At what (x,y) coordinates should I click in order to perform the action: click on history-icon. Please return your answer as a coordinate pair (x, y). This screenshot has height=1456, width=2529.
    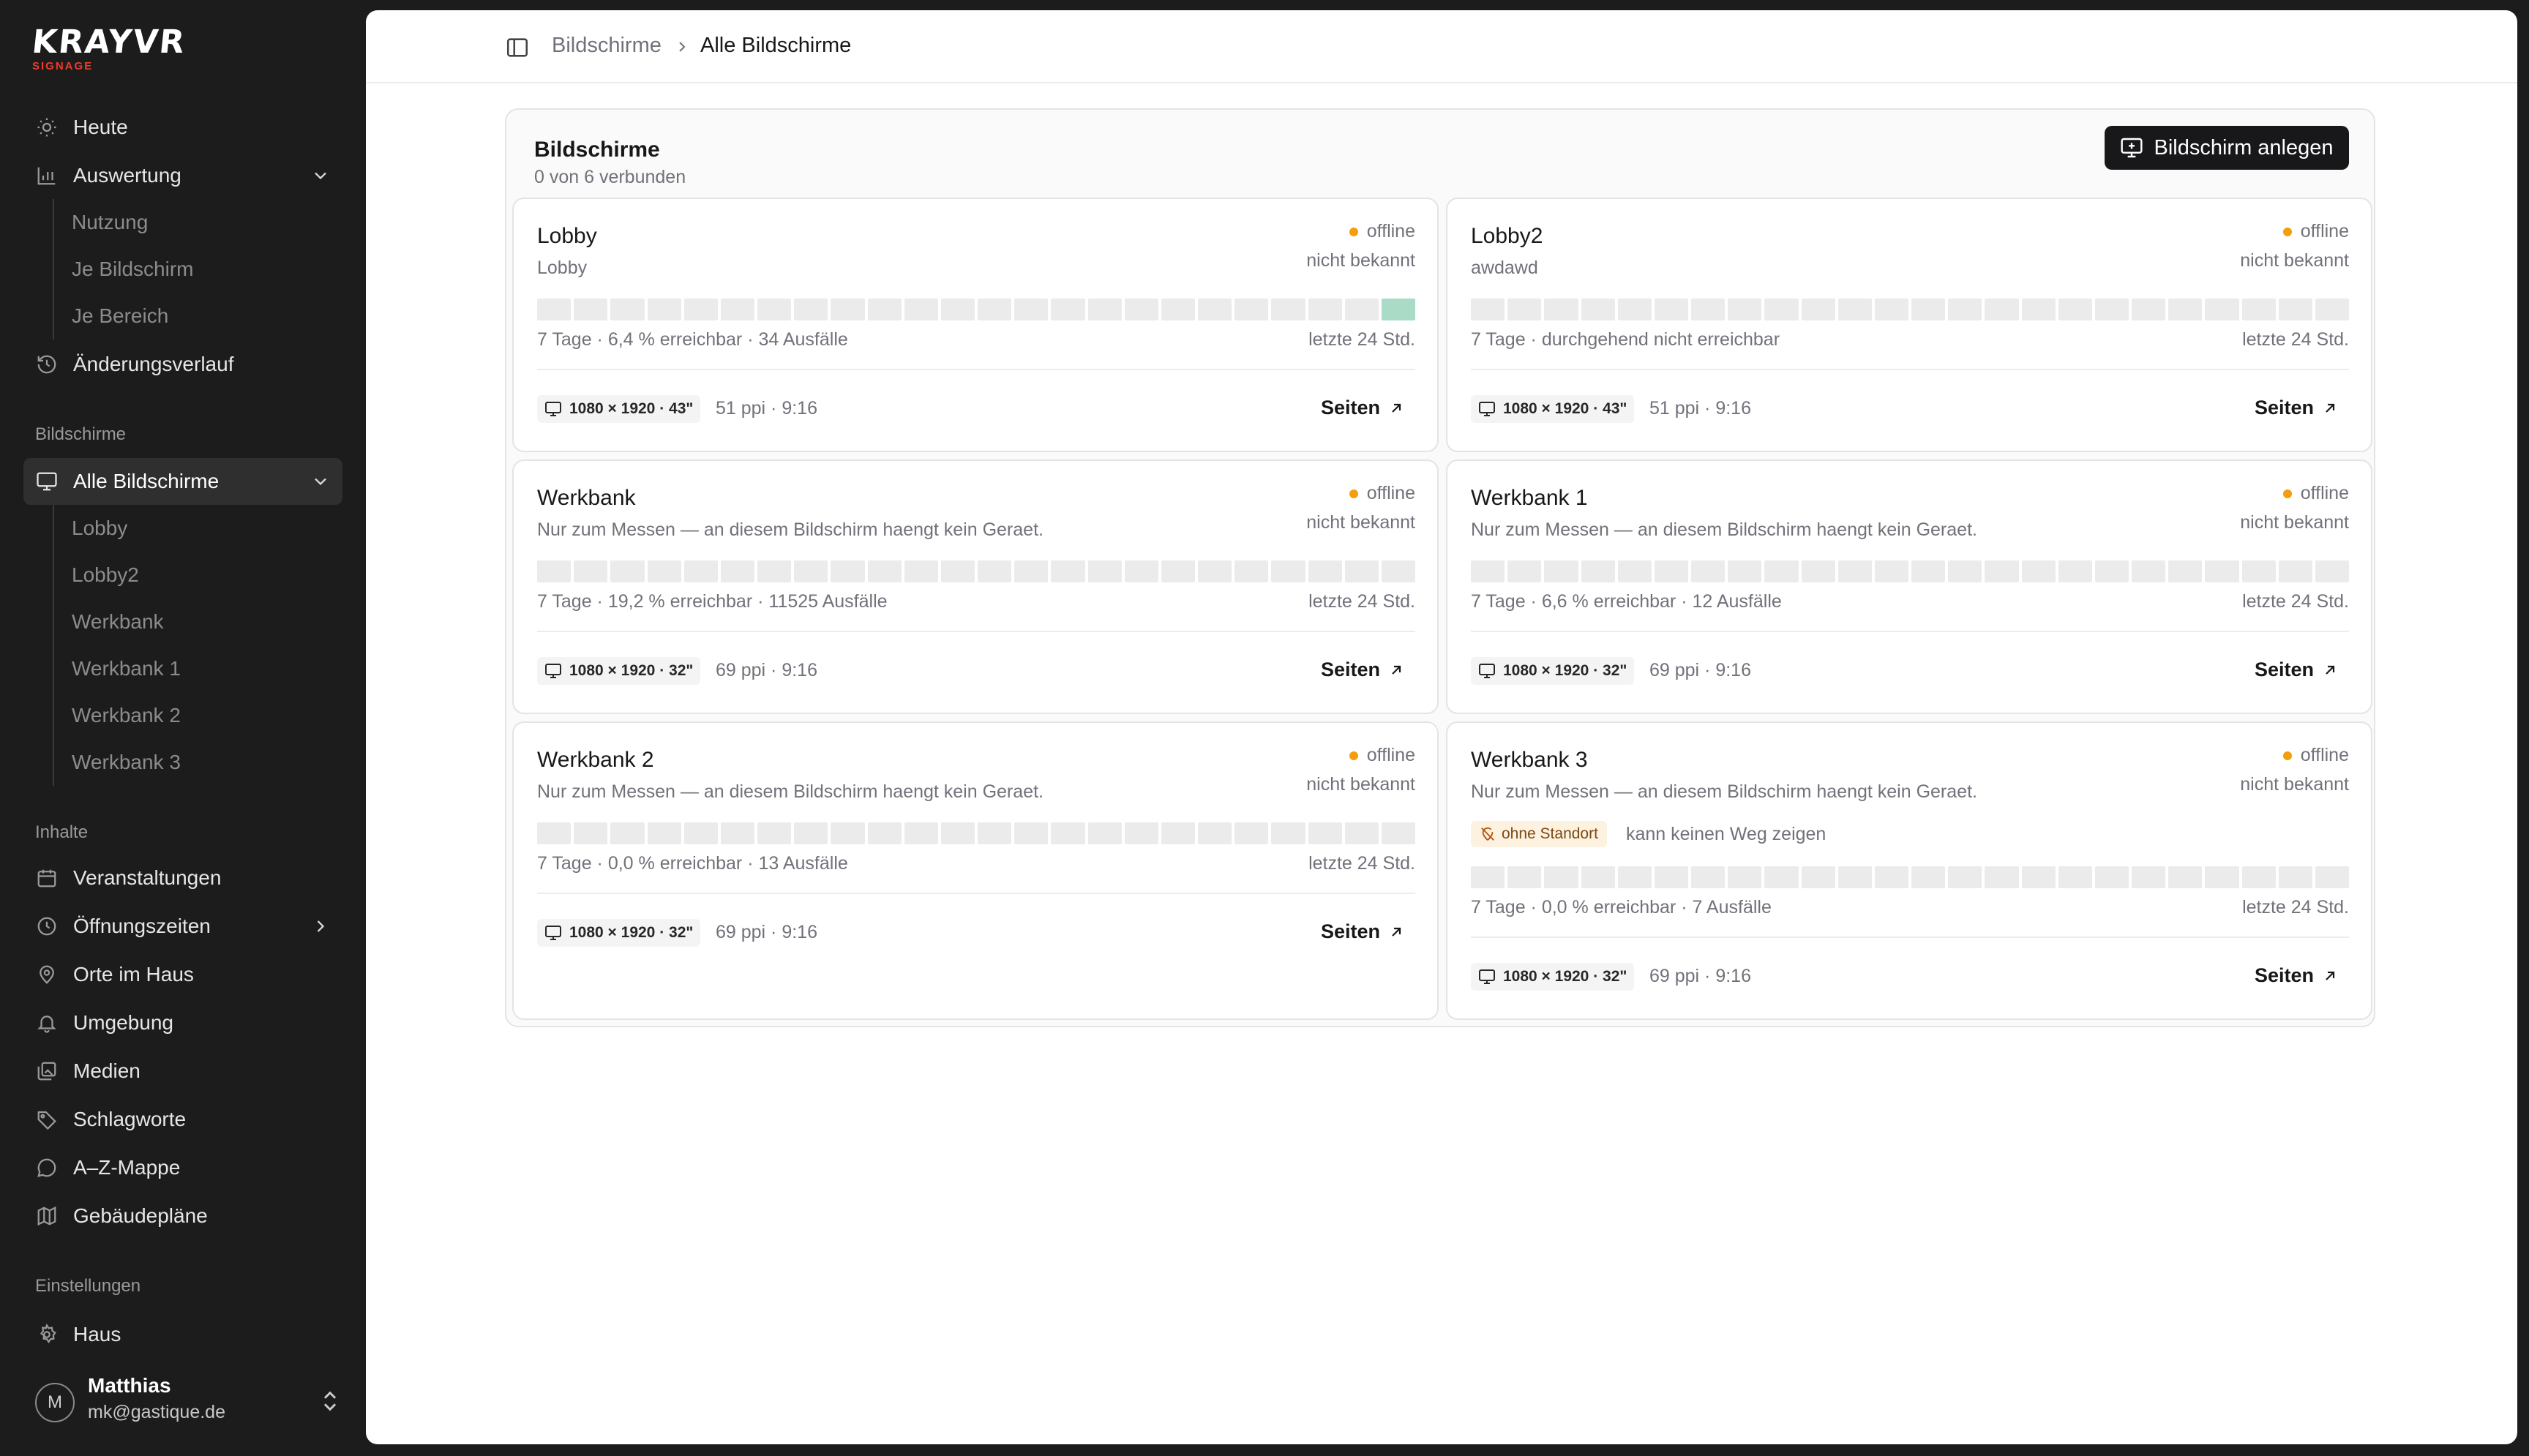
    Looking at the image, I should click on (47, 364).